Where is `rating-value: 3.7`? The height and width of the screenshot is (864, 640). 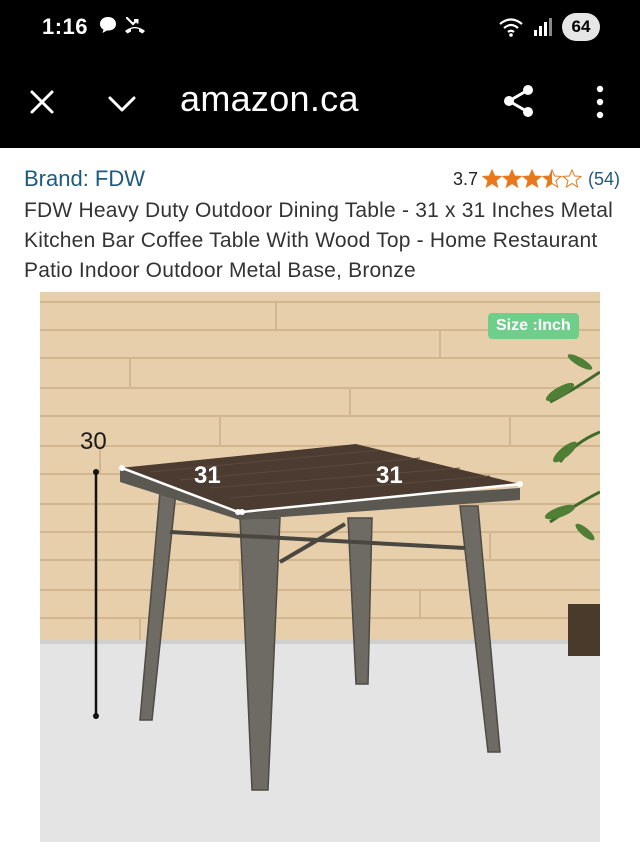
rating-value: 3.7 is located at coordinates (465, 178).